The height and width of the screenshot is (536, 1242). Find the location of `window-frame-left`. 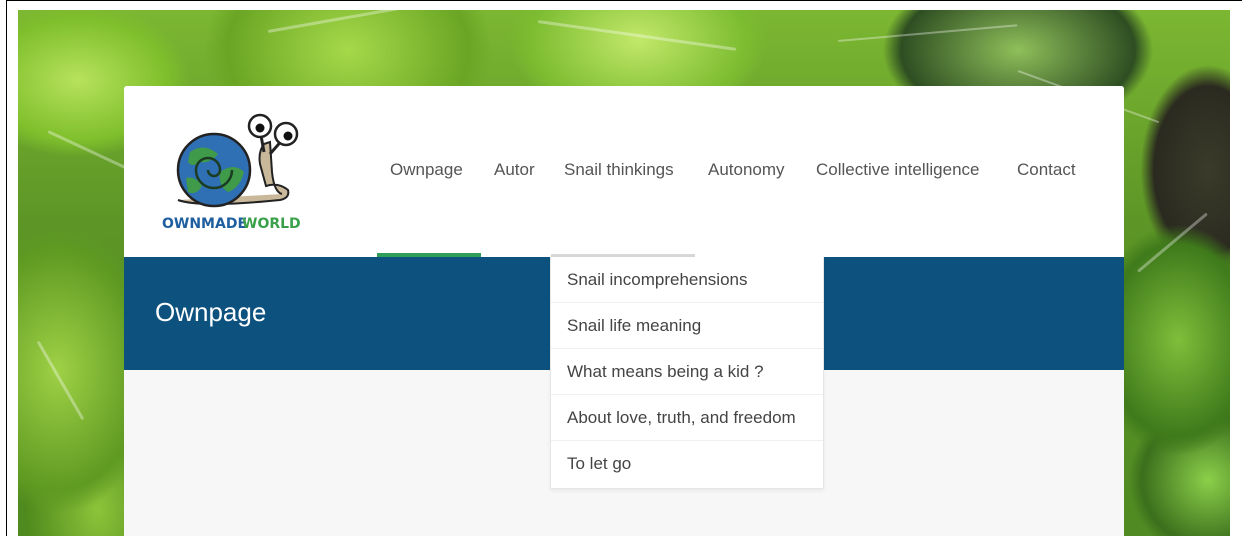

window-frame-left is located at coordinates (6, 268).